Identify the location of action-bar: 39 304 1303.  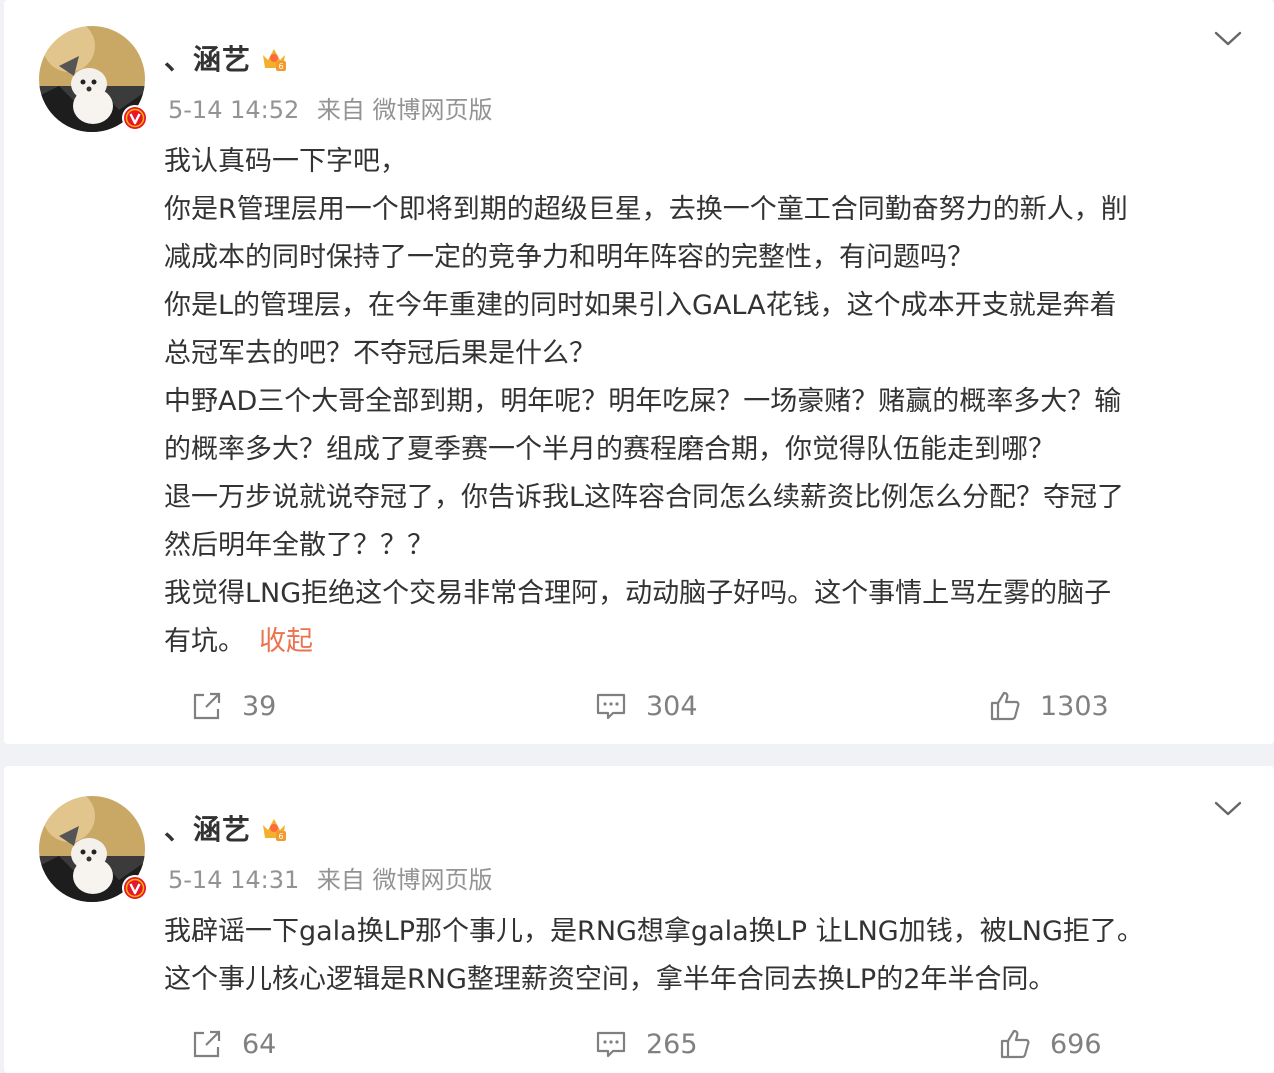
(639, 706).